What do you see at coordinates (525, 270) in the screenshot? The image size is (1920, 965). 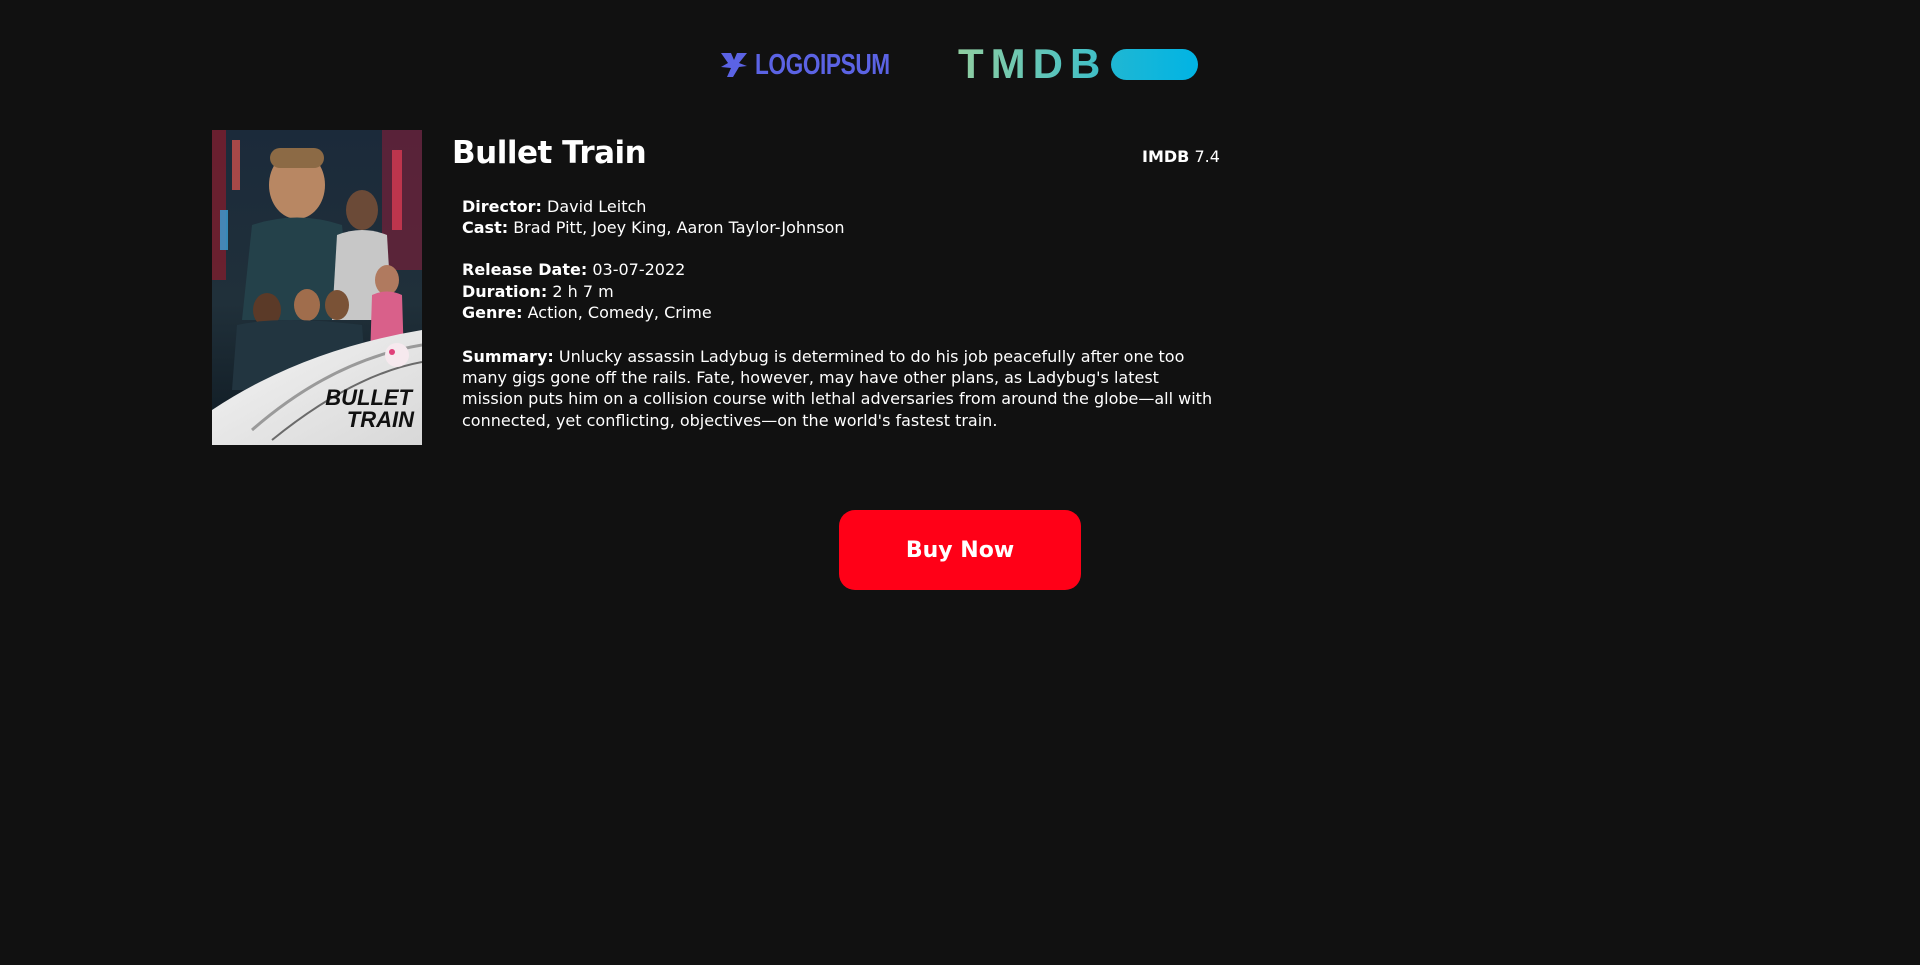 I see `release-date-label: Release Date:` at bounding box center [525, 270].